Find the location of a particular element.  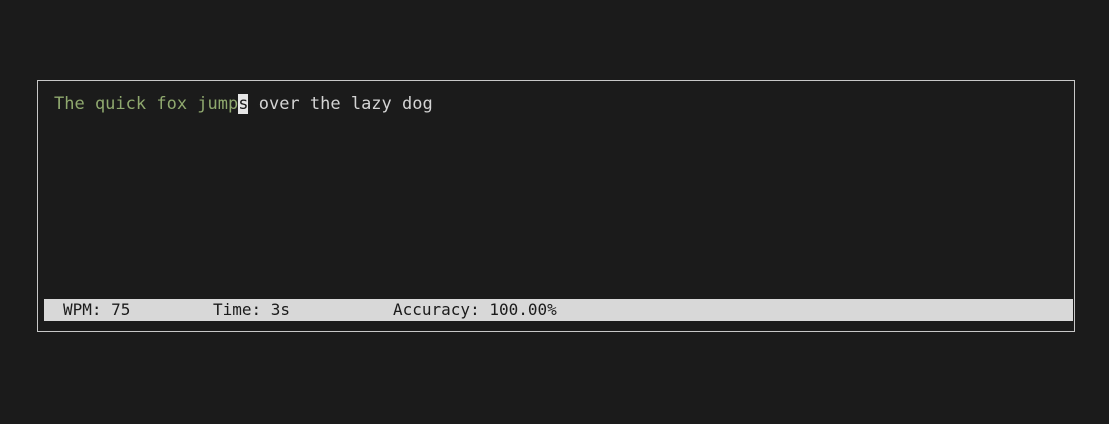

remaining-text: over the lazy dog is located at coordinates (340, 104).